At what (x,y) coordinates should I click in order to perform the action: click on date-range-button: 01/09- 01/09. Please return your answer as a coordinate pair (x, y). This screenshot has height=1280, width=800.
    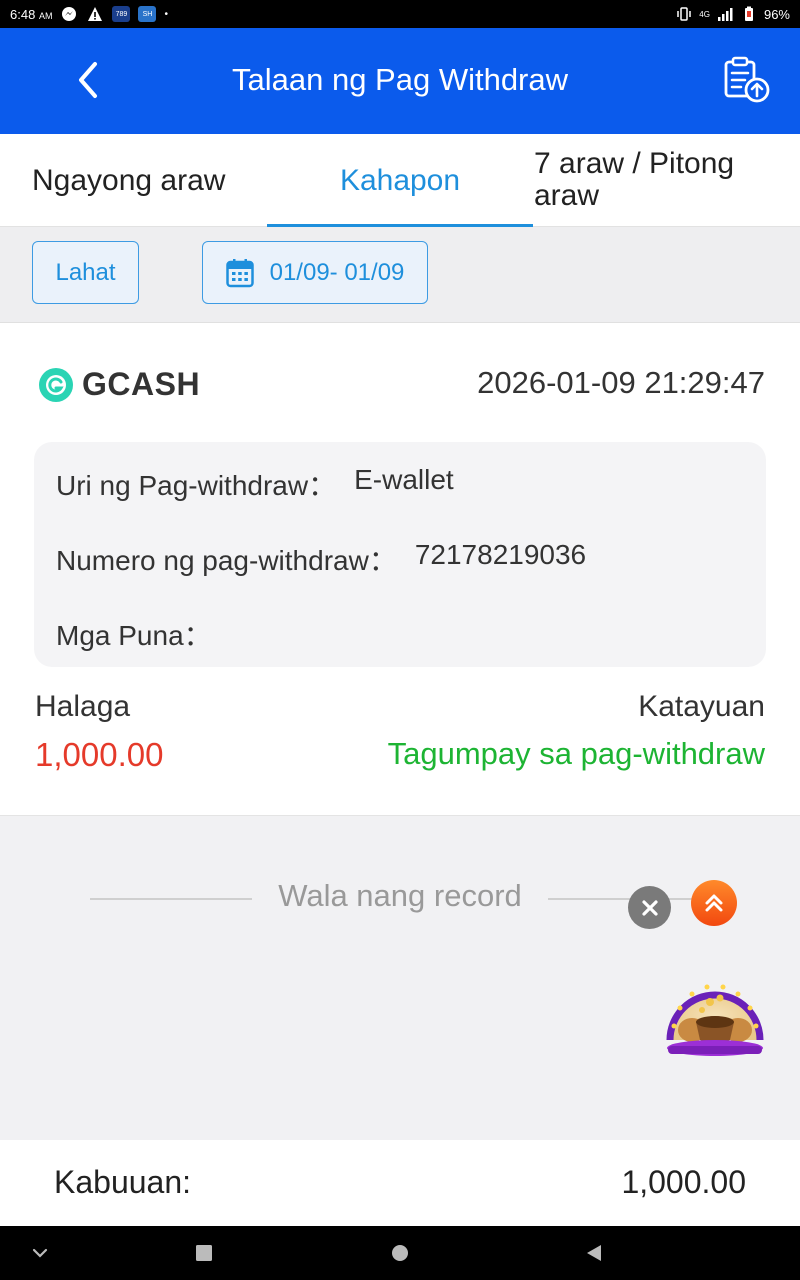
    Looking at the image, I should click on (315, 272).